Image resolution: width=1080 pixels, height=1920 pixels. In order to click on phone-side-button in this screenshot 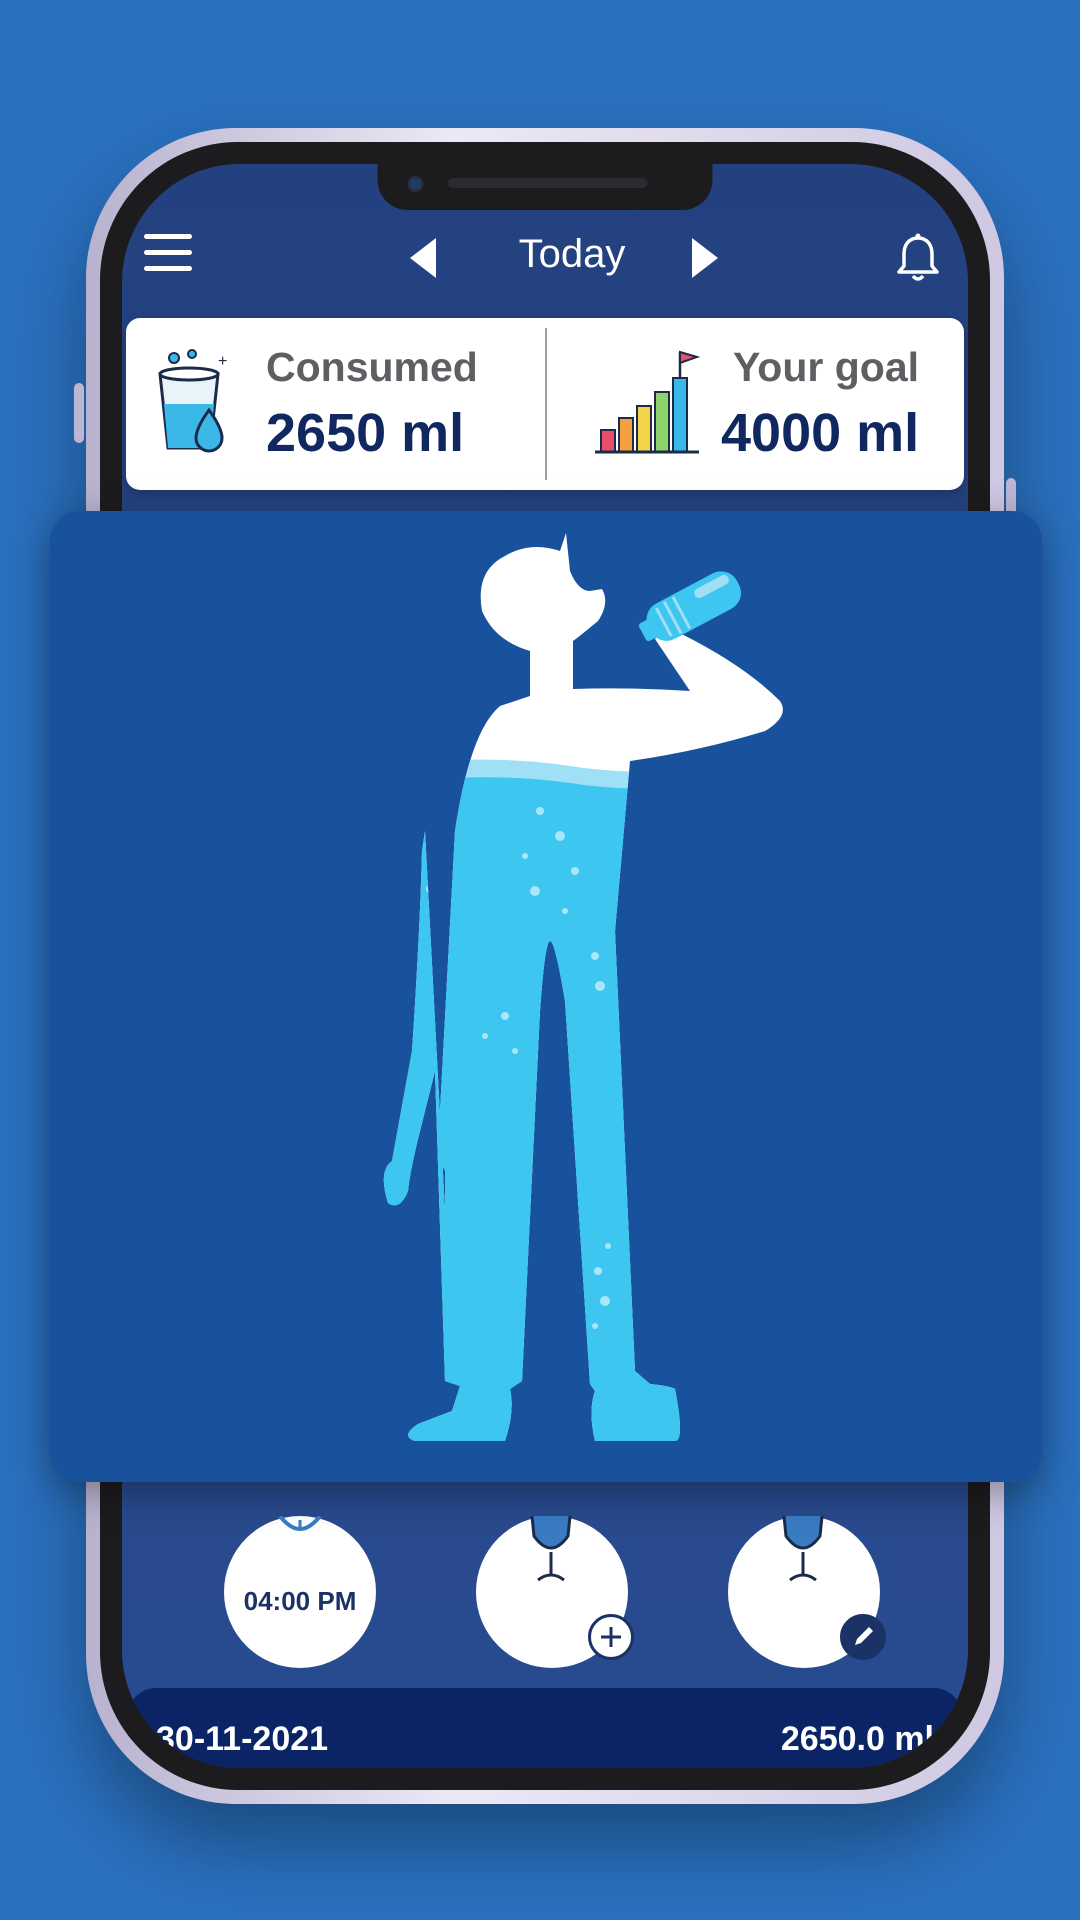, I will do `click(79, 413)`.